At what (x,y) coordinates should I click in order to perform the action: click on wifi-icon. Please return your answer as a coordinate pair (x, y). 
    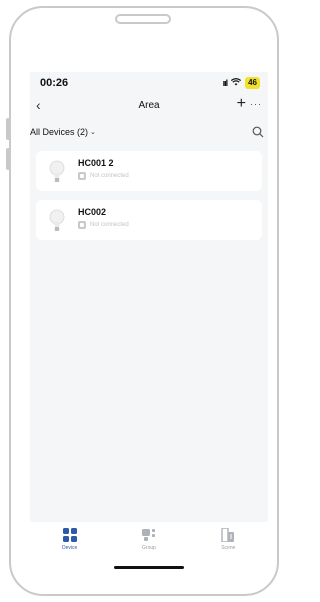
    Looking at the image, I should click on (236, 83).